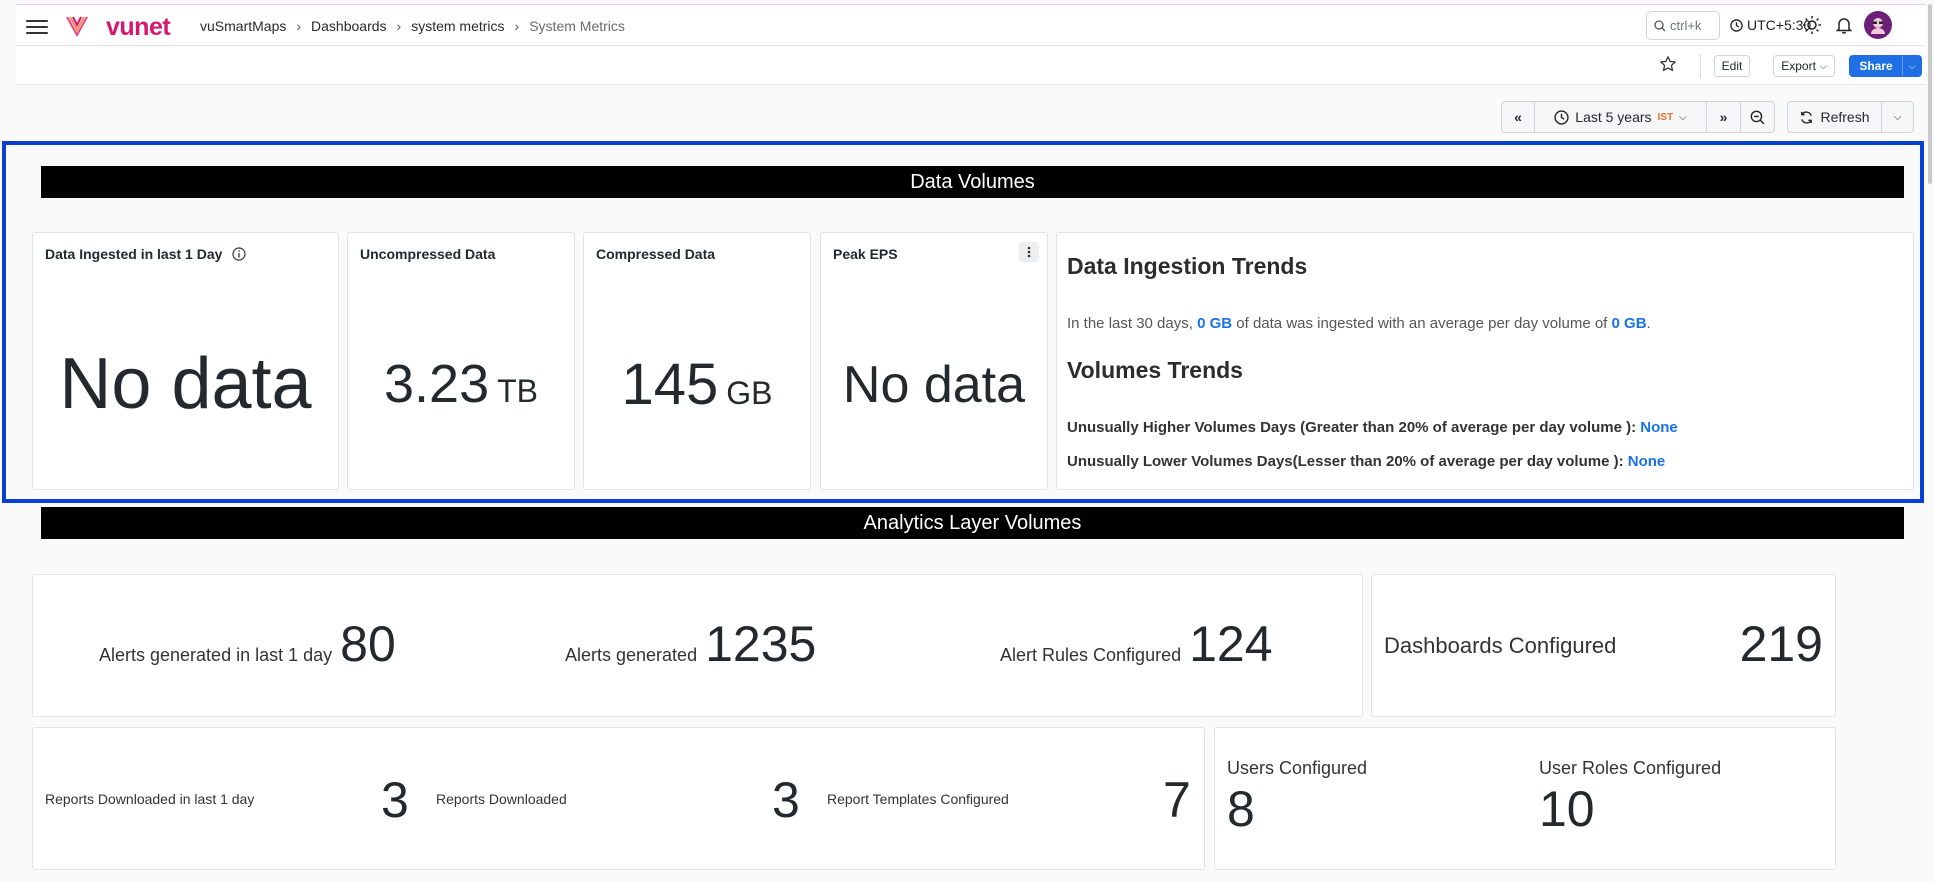  I want to click on lower-volumes-value: None, so click(1646, 461).